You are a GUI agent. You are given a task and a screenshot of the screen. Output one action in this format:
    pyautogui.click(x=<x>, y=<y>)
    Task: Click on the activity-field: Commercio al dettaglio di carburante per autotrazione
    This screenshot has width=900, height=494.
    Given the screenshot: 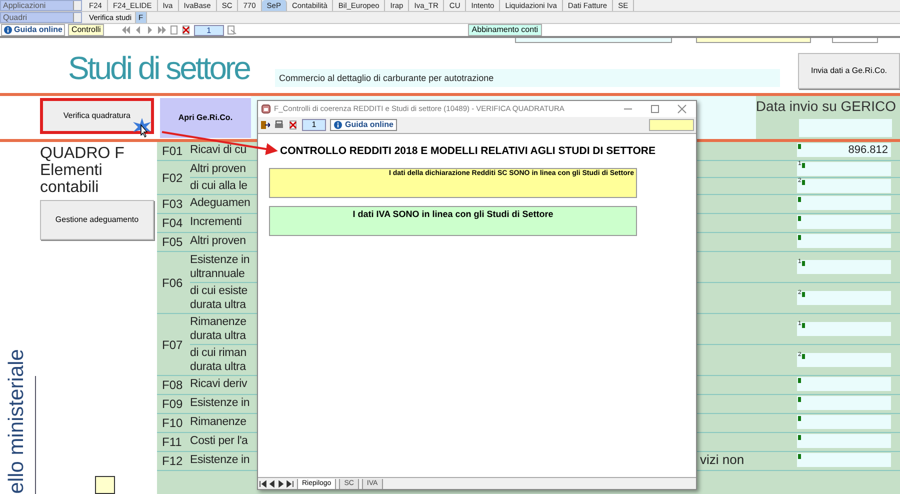 What is the action you would take?
    pyautogui.click(x=527, y=78)
    